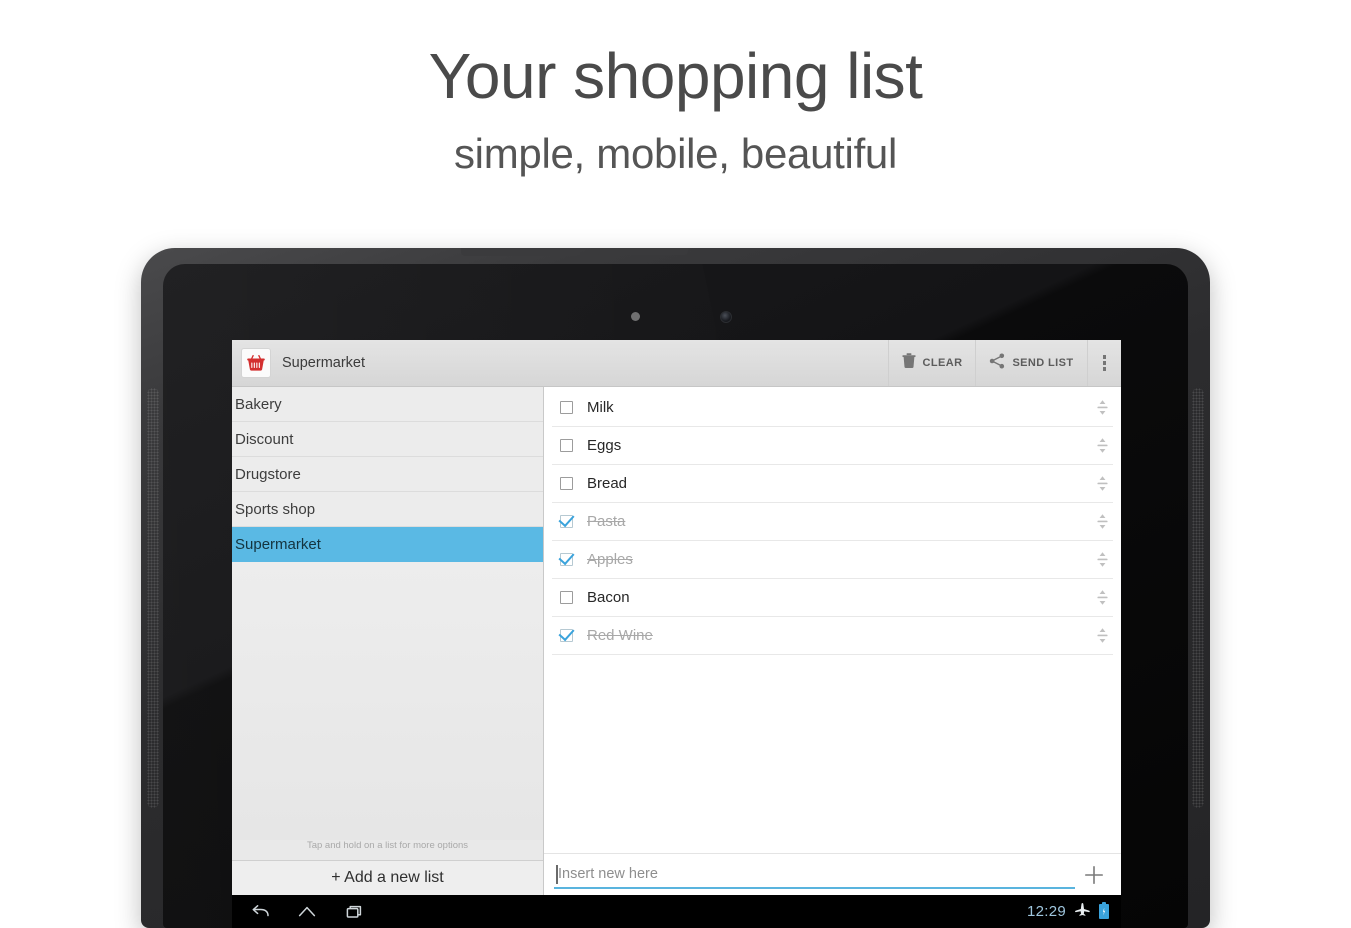  What do you see at coordinates (387, 439) in the screenshot?
I see `sidebar-item-discount: Discount` at bounding box center [387, 439].